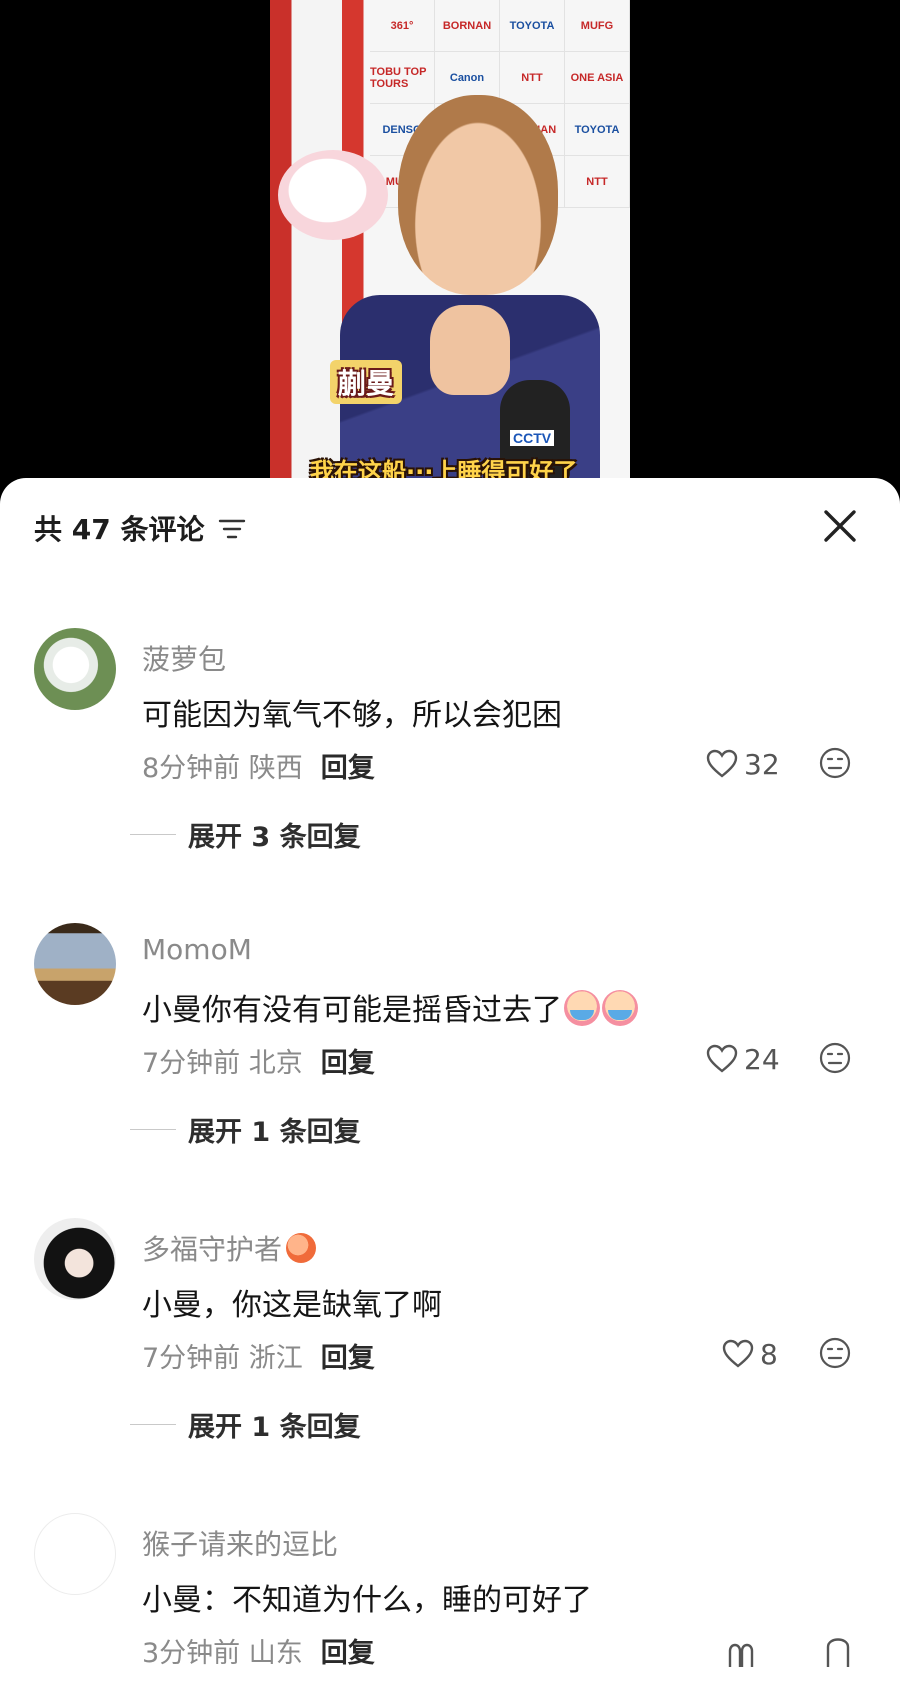  What do you see at coordinates (769, 1354) in the screenshot?
I see `like-count: 8` at bounding box center [769, 1354].